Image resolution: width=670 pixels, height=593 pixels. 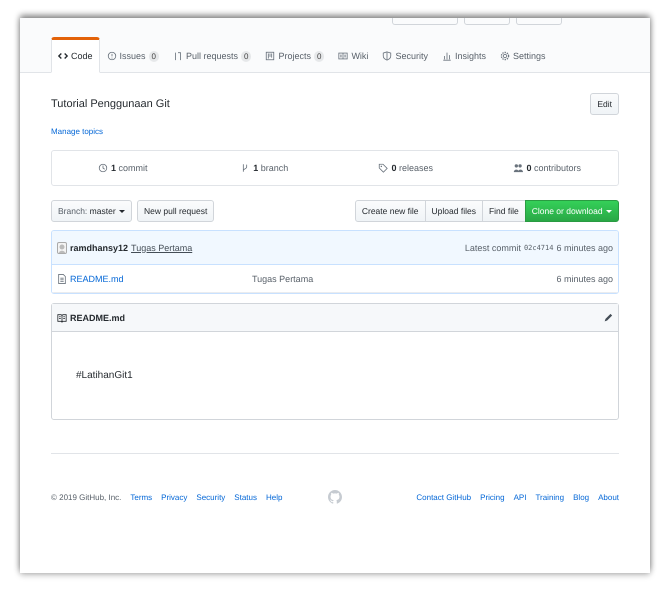 What do you see at coordinates (62, 279) in the screenshot?
I see `file-icon` at bounding box center [62, 279].